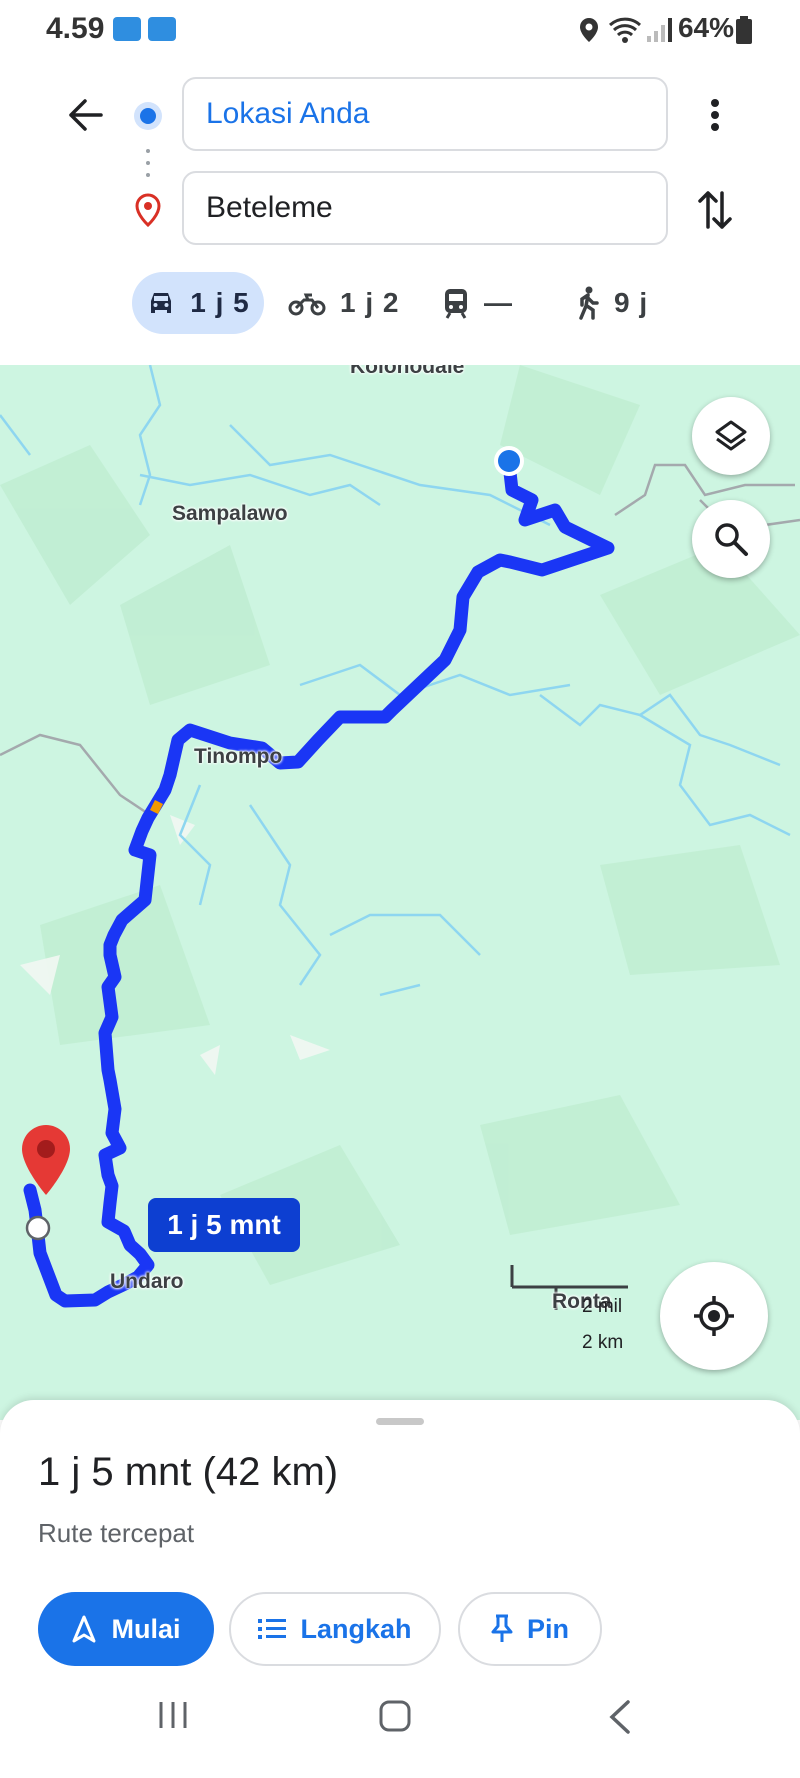 Image resolution: width=800 pixels, height=1778 pixels. I want to click on my-location-button, so click(714, 1316).